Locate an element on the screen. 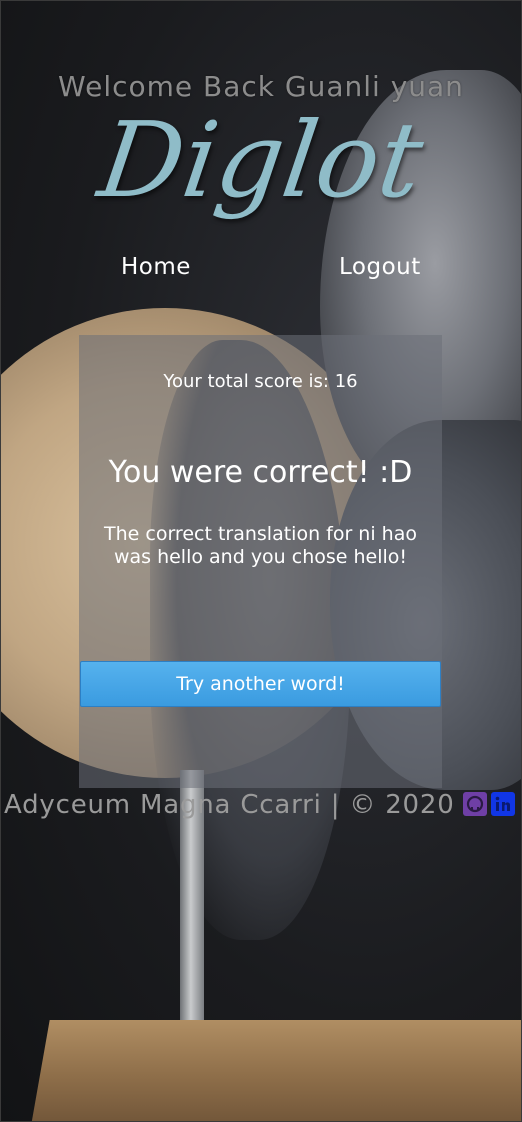 The image size is (522, 1122). nav-logout-link: Logout is located at coordinates (380, 267).